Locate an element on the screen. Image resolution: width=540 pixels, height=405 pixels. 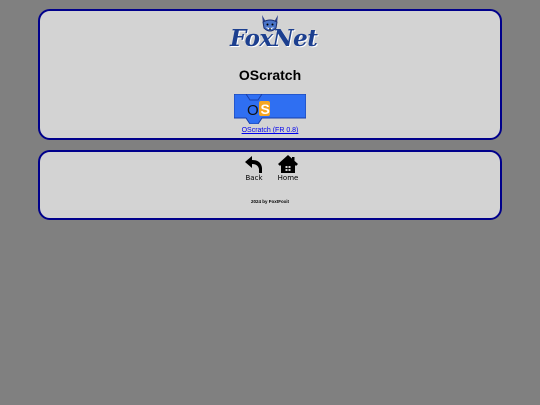
back-arrow-icon is located at coordinates (253, 164).